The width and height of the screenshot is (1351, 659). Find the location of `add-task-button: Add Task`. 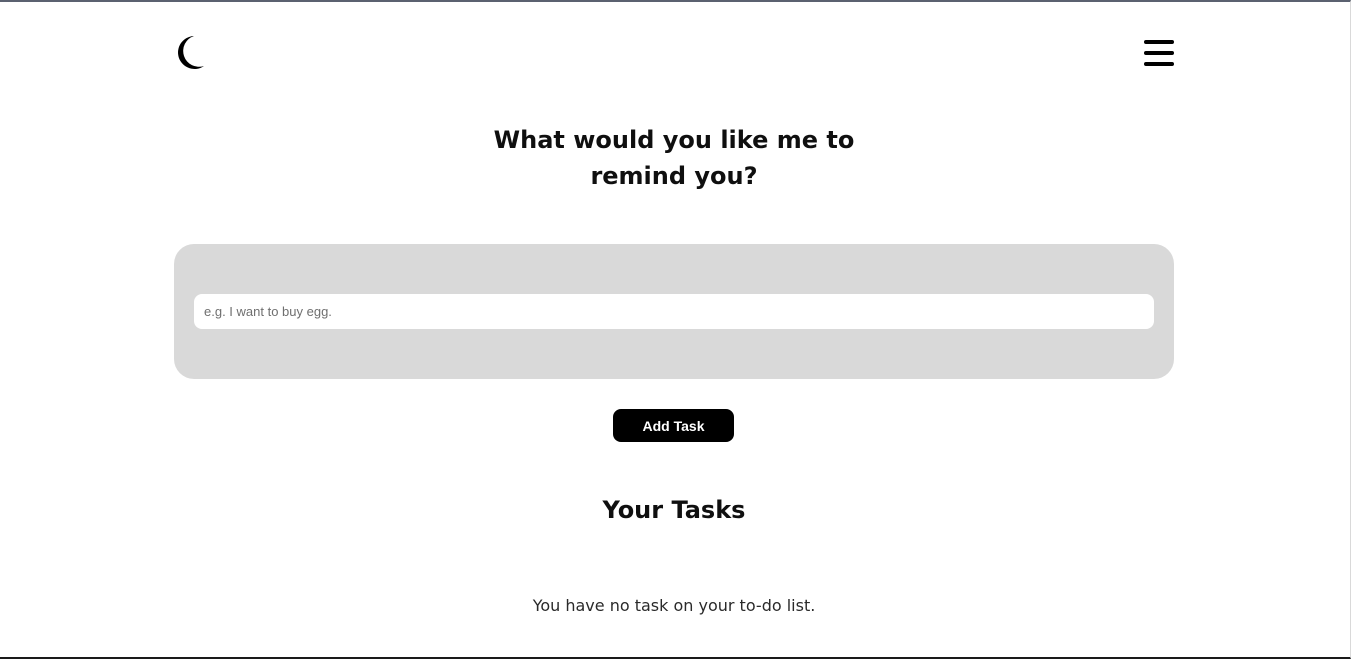

add-task-button: Add Task is located at coordinates (673, 425).